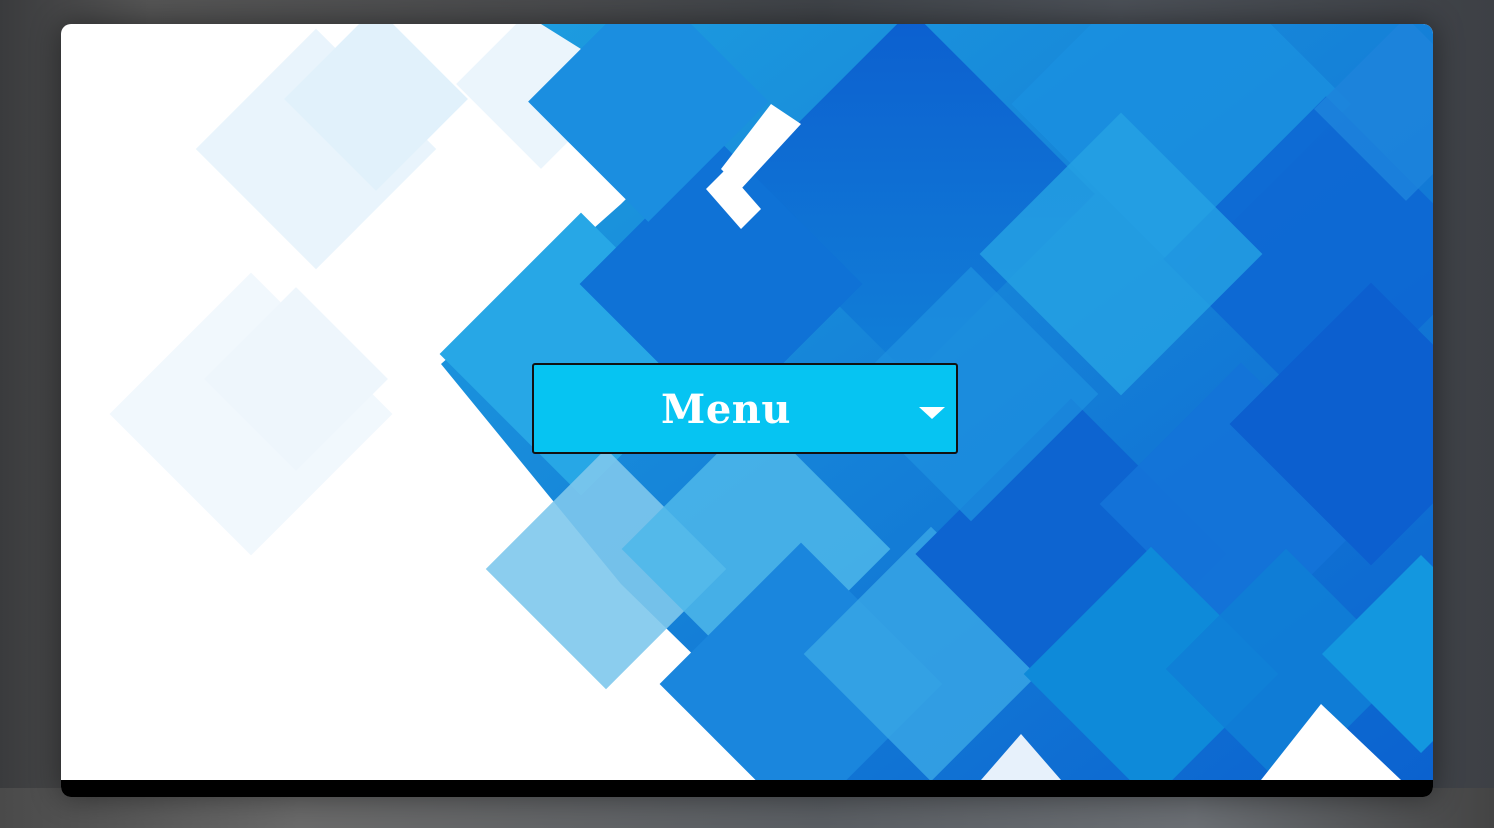 This screenshot has height=828, width=1494. Describe the element at coordinates (726, 409) in the screenshot. I see `menu-label: Menu` at that location.